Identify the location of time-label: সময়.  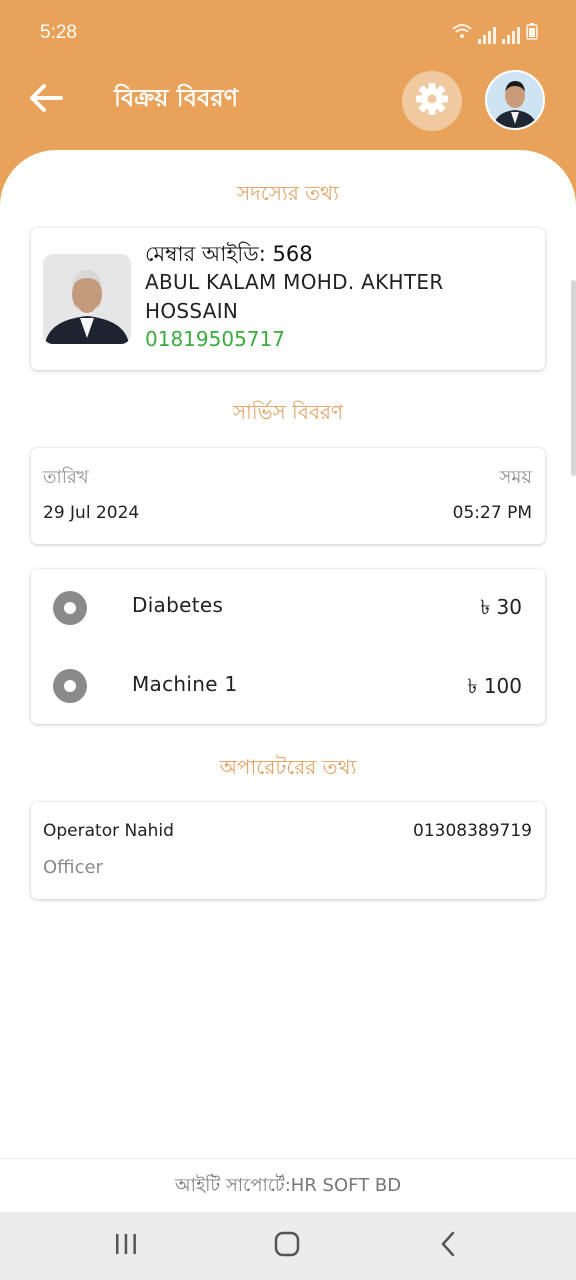
(516, 477).